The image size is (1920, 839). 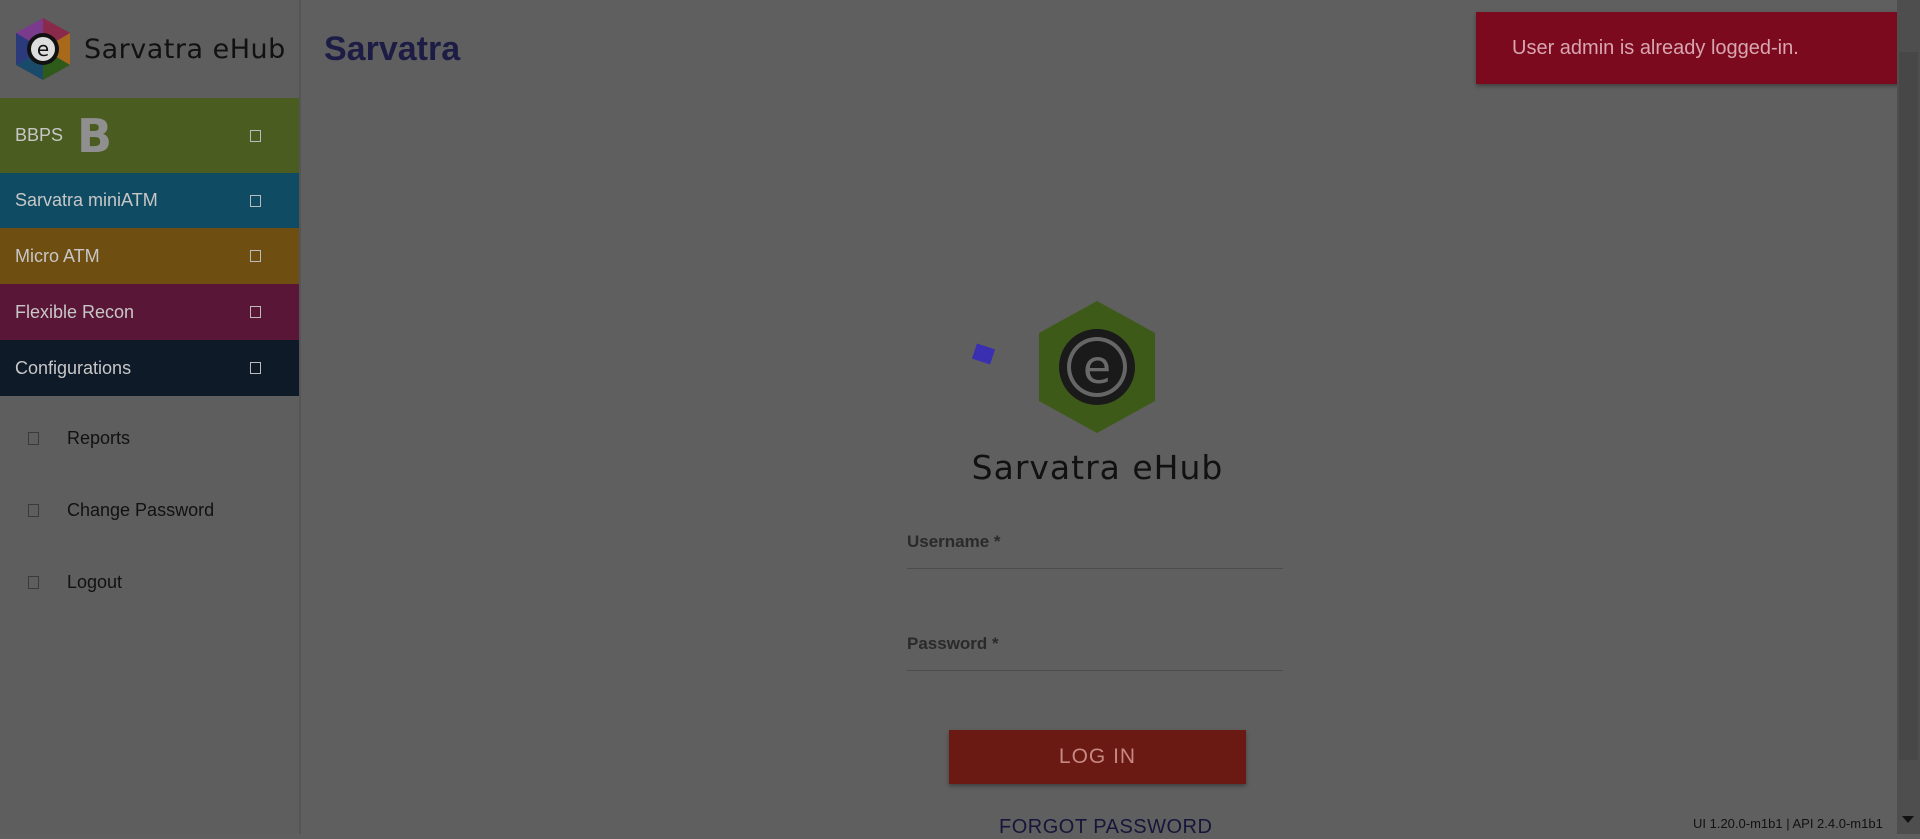 I want to click on menu-item-label: BBPS, so click(x=39, y=135).